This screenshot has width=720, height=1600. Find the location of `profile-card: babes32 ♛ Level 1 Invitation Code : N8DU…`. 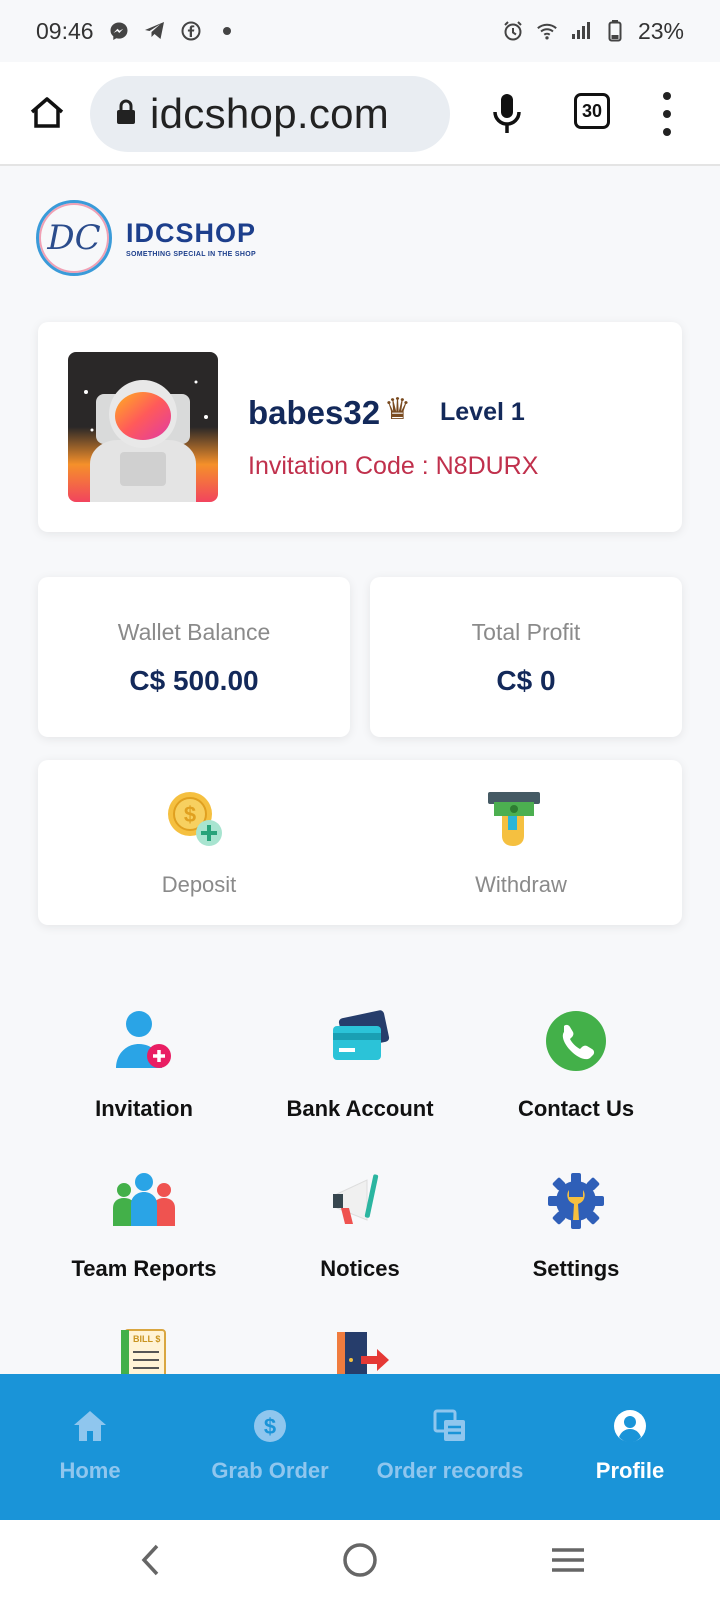

profile-card: babes32 ♛ Level 1 Invitation Code : N8DU… is located at coordinates (360, 427).